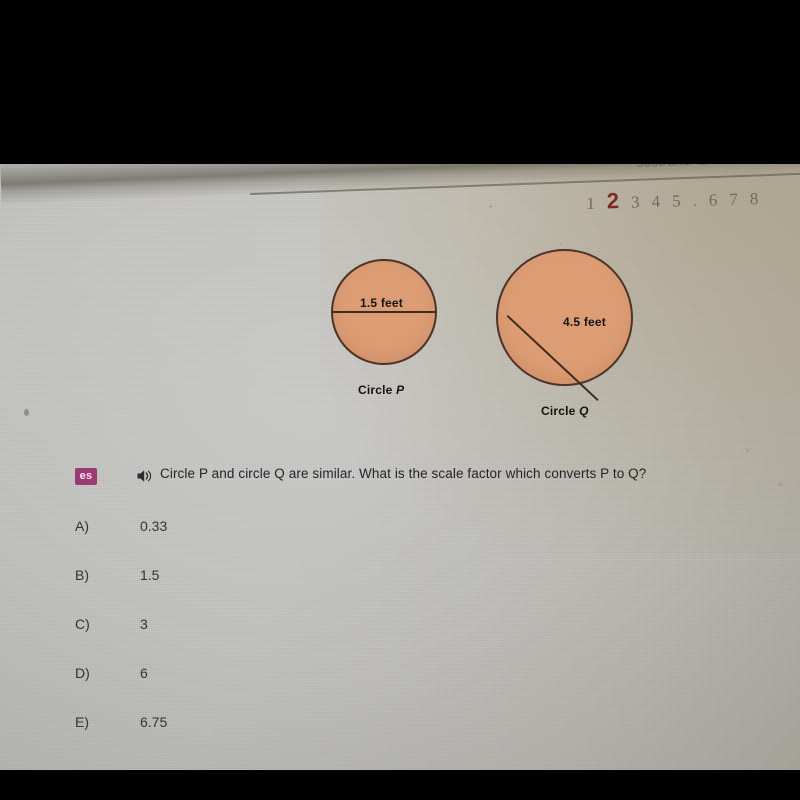  Describe the element at coordinates (82, 526) in the screenshot. I see `option-letter-a: A)` at that location.